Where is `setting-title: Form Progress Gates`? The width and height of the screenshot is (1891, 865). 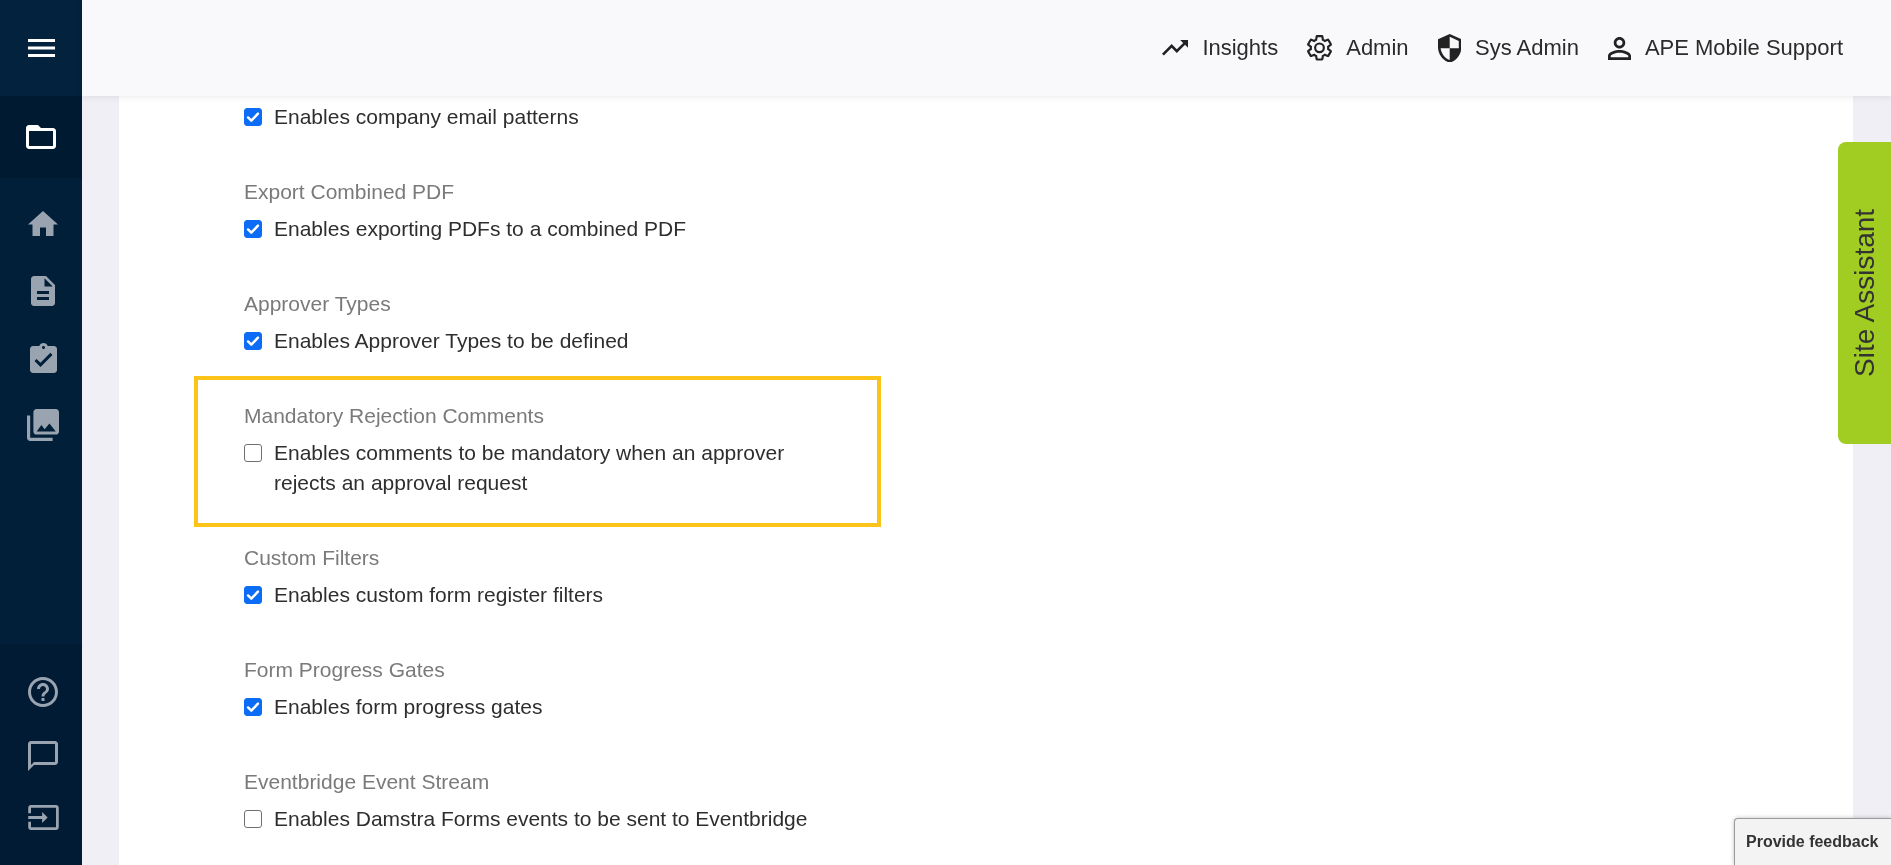 setting-title: Form Progress Gates is located at coordinates (344, 670).